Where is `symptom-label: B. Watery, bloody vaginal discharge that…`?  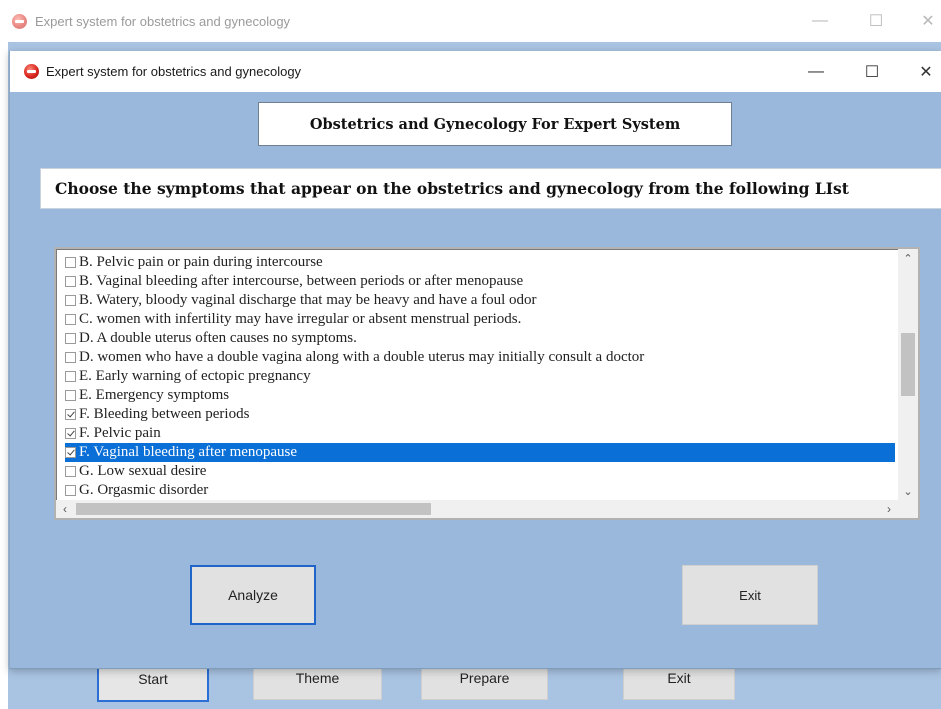
symptom-label: B. Watery, bloody vaginal discharge that… is located at coordinates (308, 300).